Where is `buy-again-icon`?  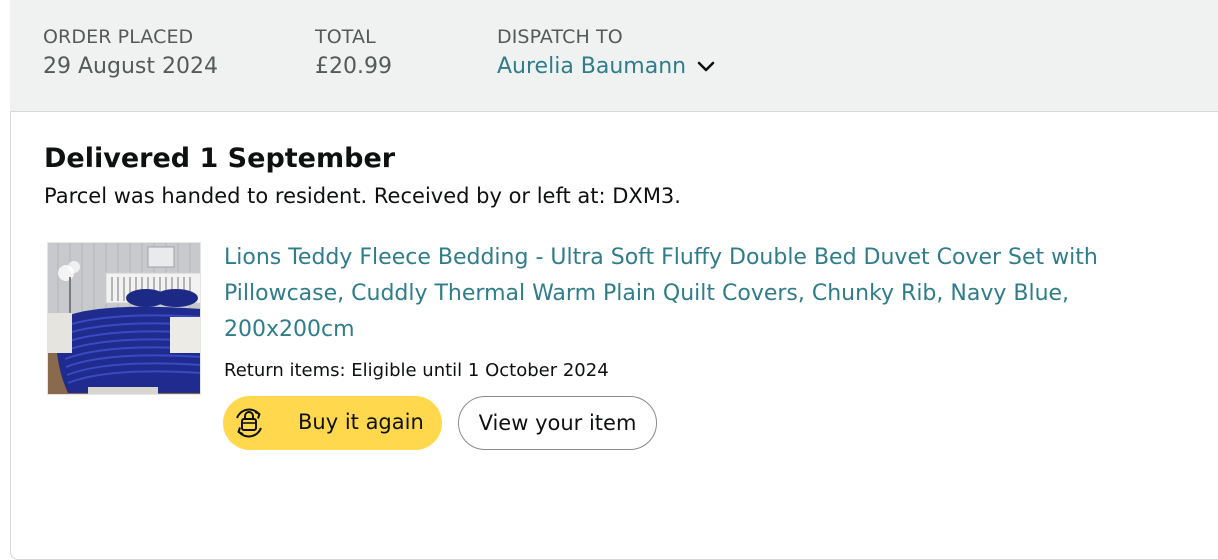 buy-again-icon is located at coordinates (249, 423).